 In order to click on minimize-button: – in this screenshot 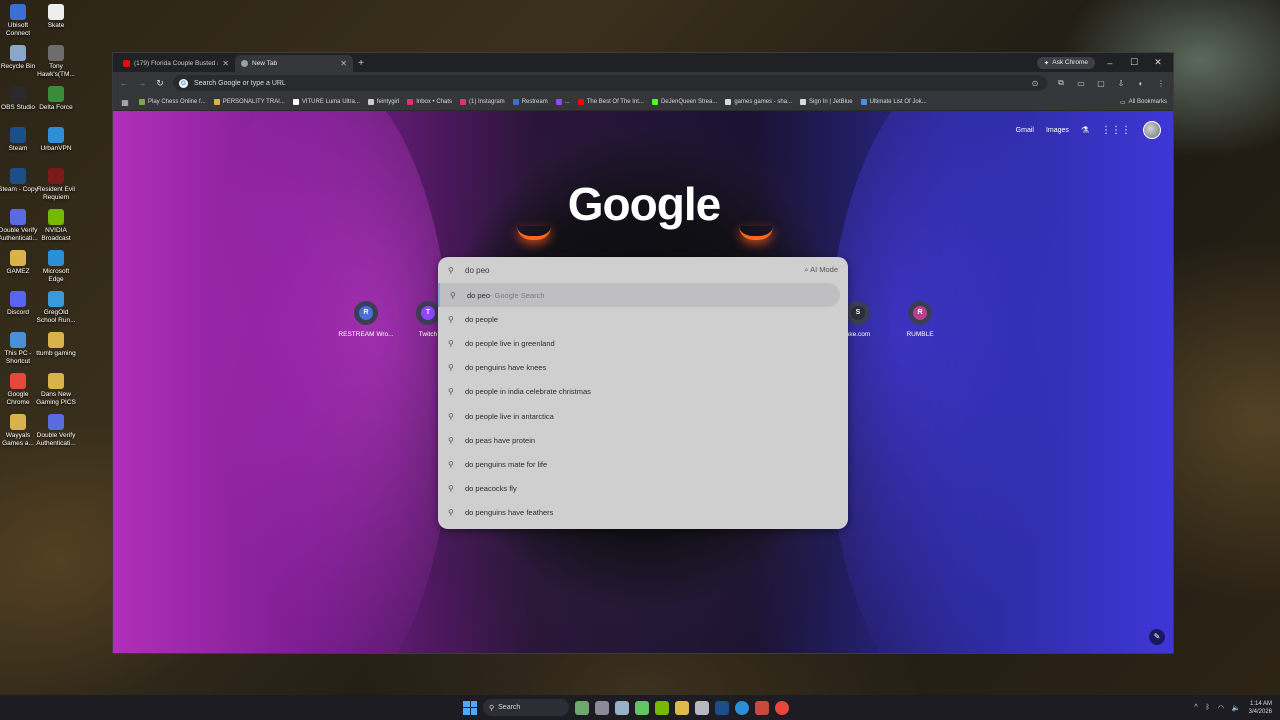, I will do `click(1110, 63)`.